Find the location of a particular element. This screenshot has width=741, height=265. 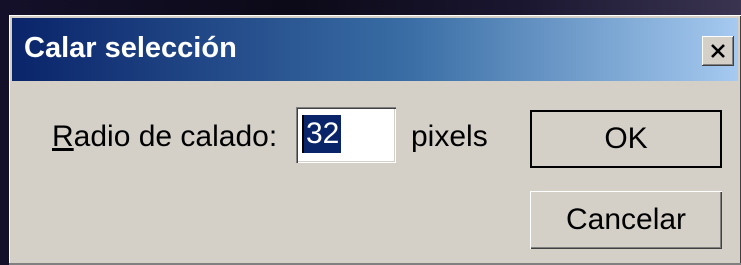

feather-radius-value: 32 is located at coordinates (323, 134).